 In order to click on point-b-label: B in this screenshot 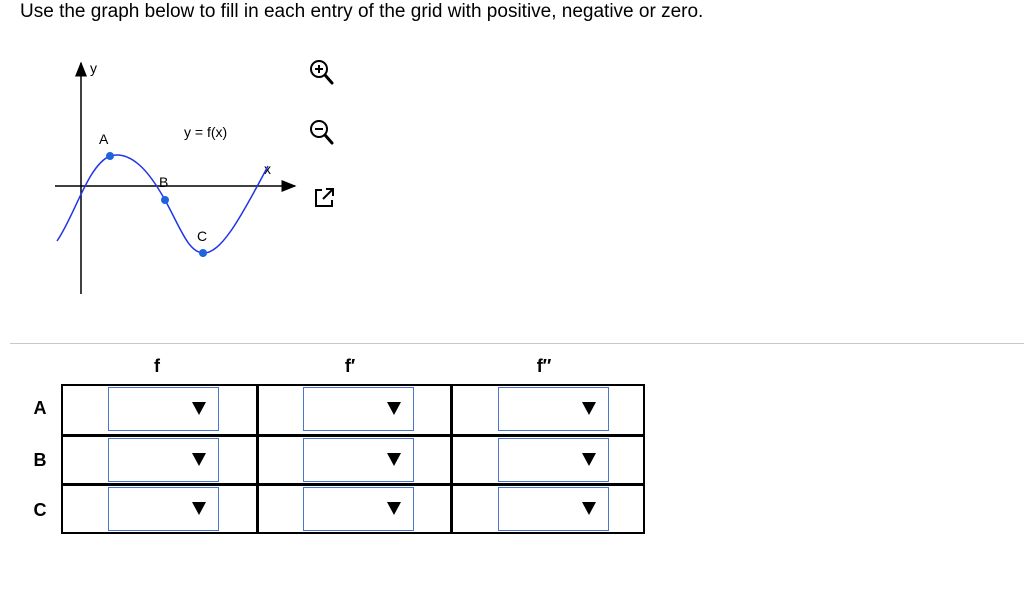, I will do `click(163, 182)`.